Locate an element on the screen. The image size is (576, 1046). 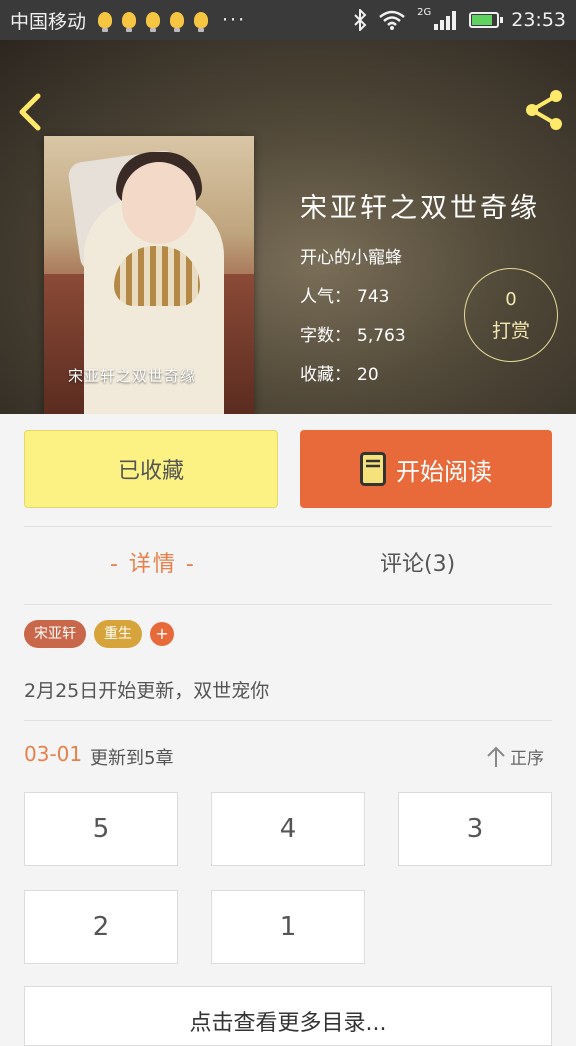
arrow-up-icon is located at coordinates (496, 756).